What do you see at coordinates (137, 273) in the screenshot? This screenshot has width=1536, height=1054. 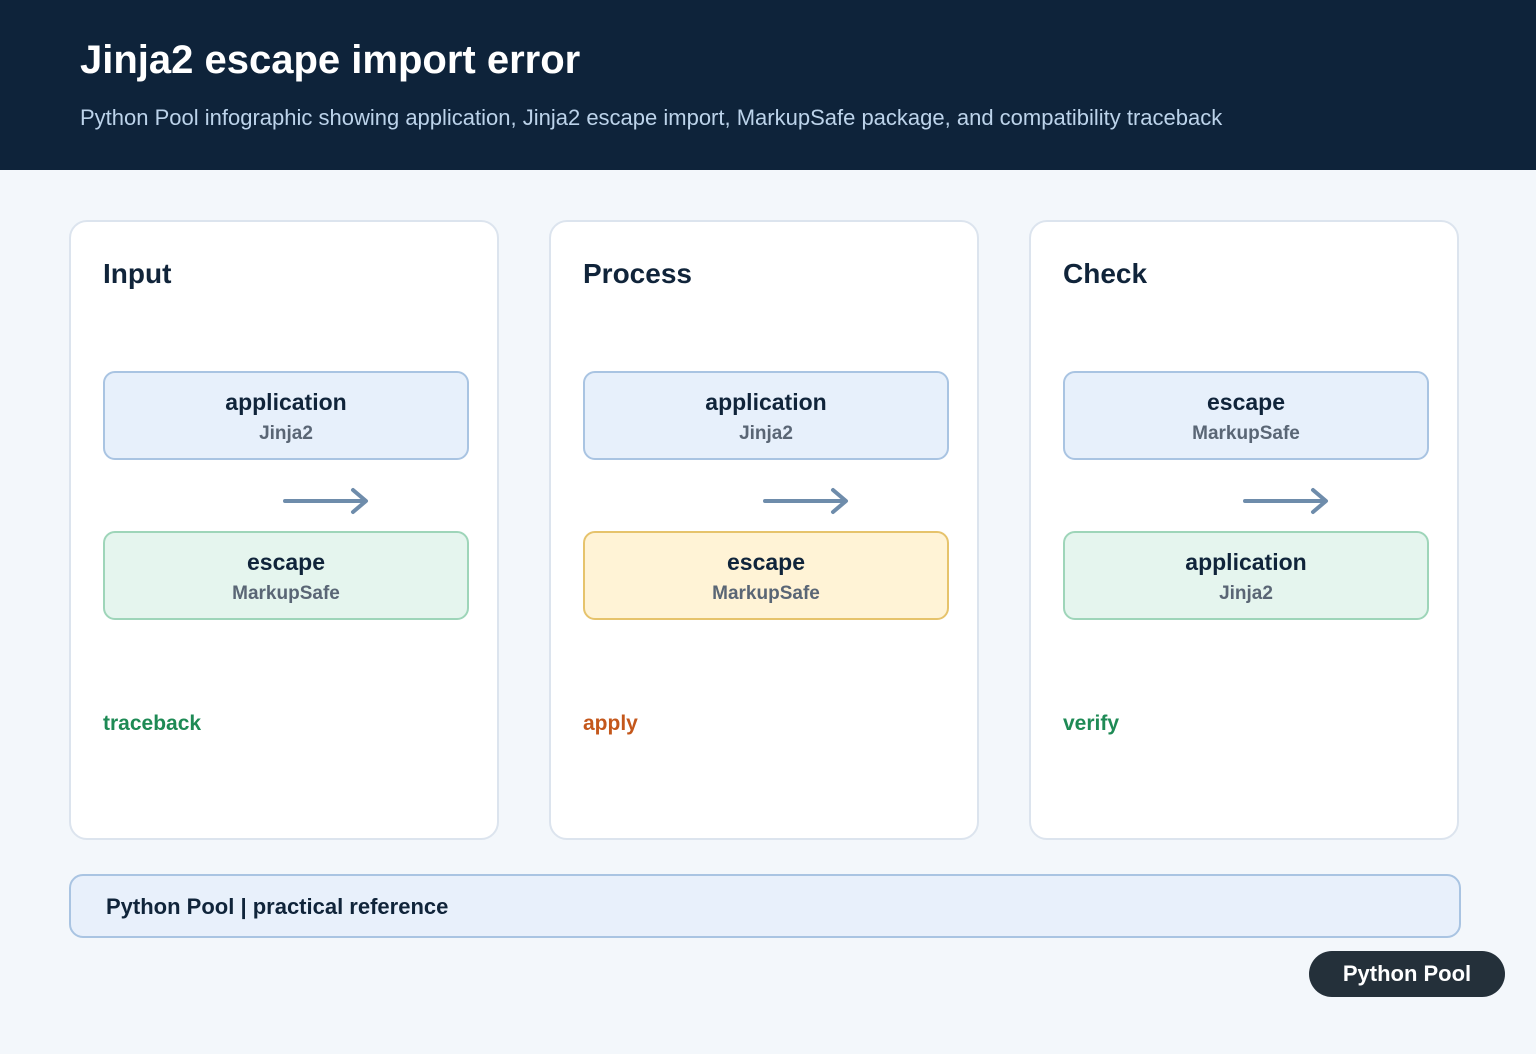 I see `panel-title: Input` at bounding box center [137, 273].